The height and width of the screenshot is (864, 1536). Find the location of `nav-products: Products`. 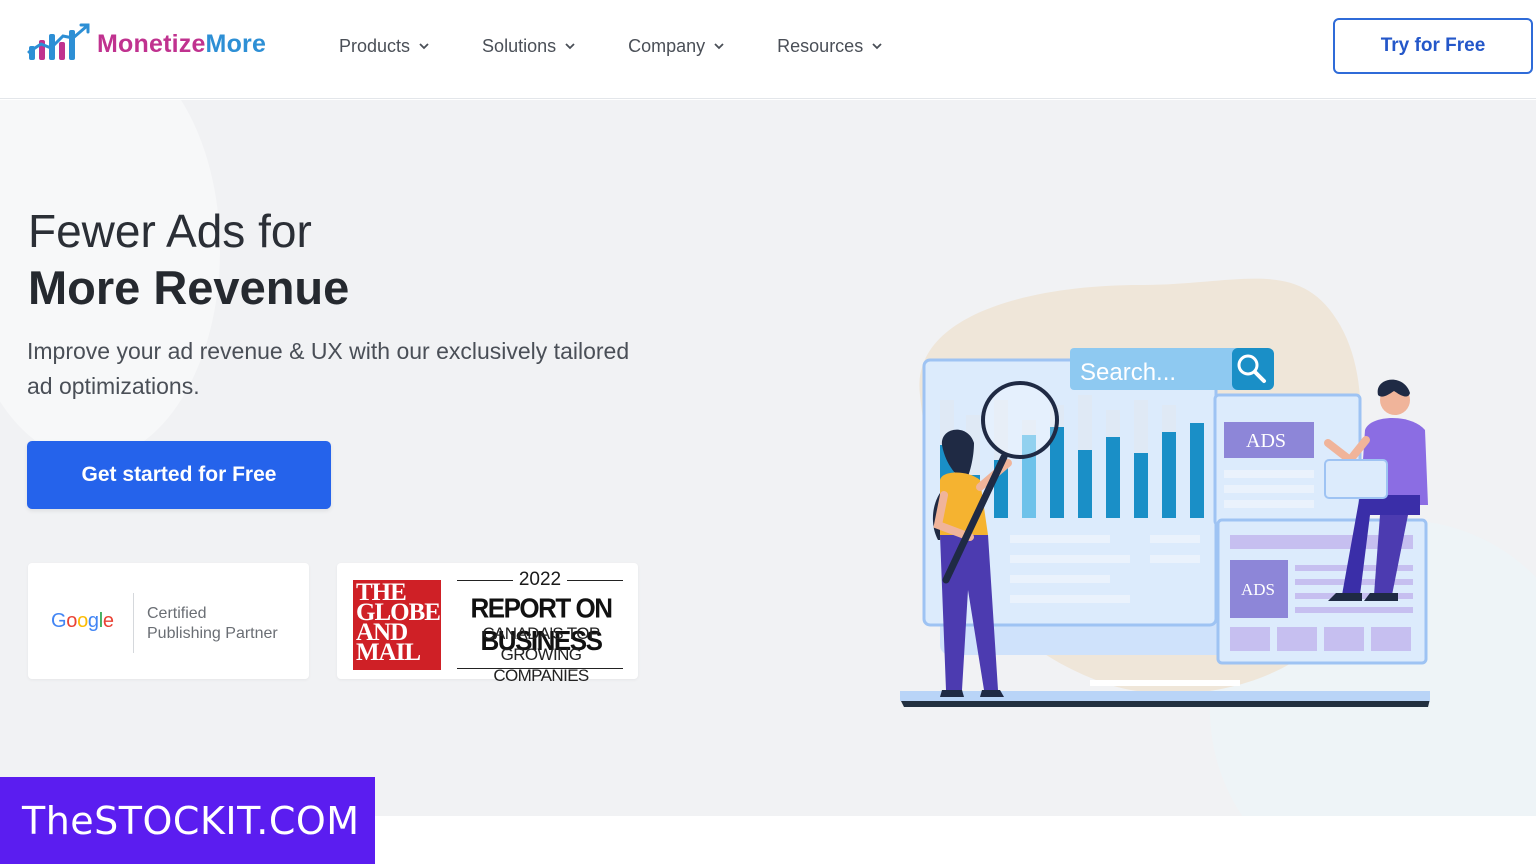

nav-products: Products is located at coordinates (384, 46).